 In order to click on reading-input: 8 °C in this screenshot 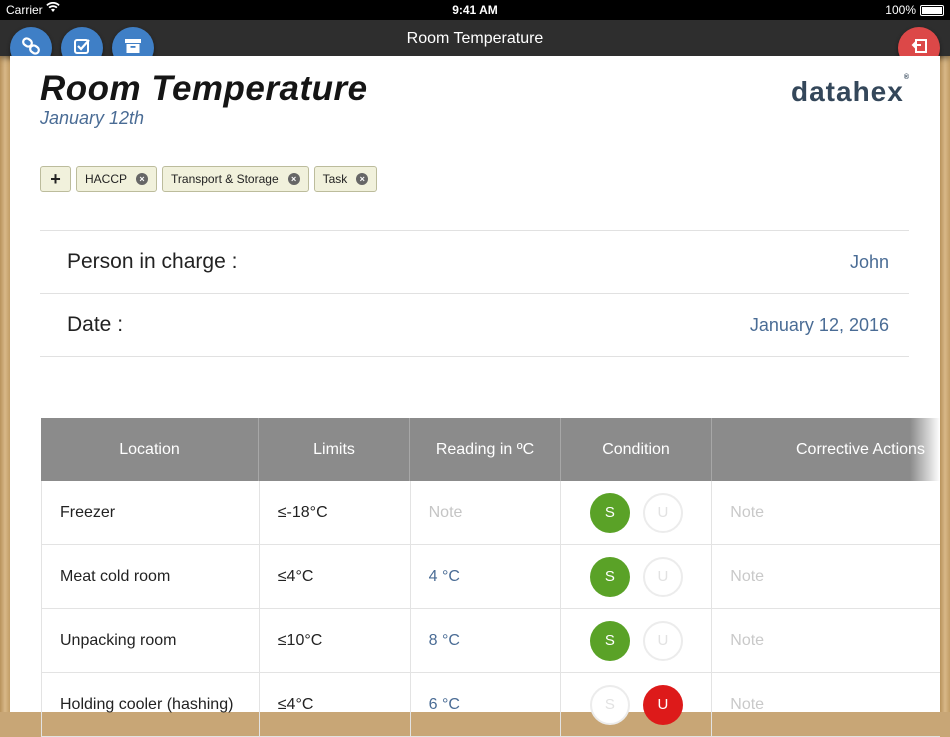, I will do `click(486, 640)`.